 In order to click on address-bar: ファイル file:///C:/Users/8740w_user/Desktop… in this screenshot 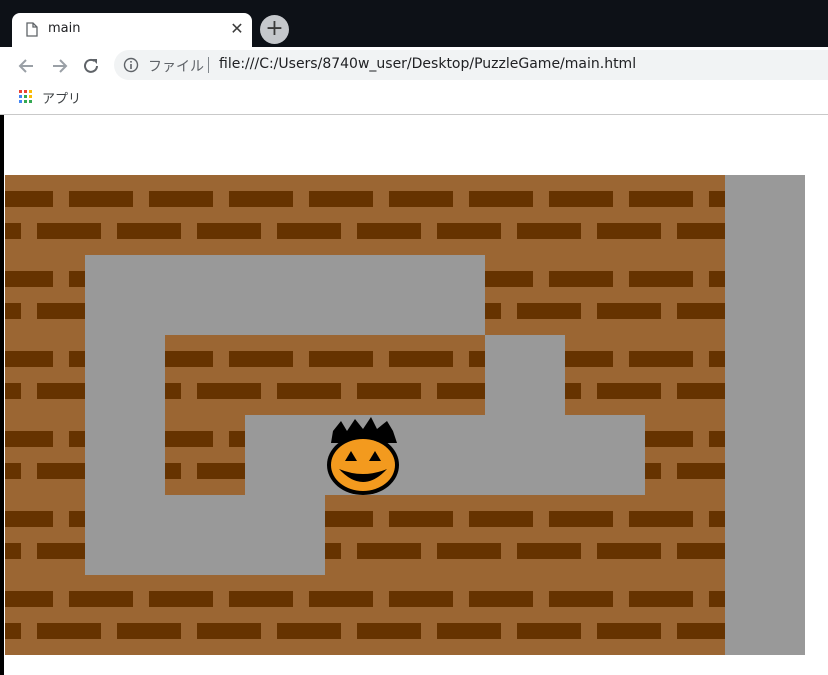, I will do `click(471, 65)`.